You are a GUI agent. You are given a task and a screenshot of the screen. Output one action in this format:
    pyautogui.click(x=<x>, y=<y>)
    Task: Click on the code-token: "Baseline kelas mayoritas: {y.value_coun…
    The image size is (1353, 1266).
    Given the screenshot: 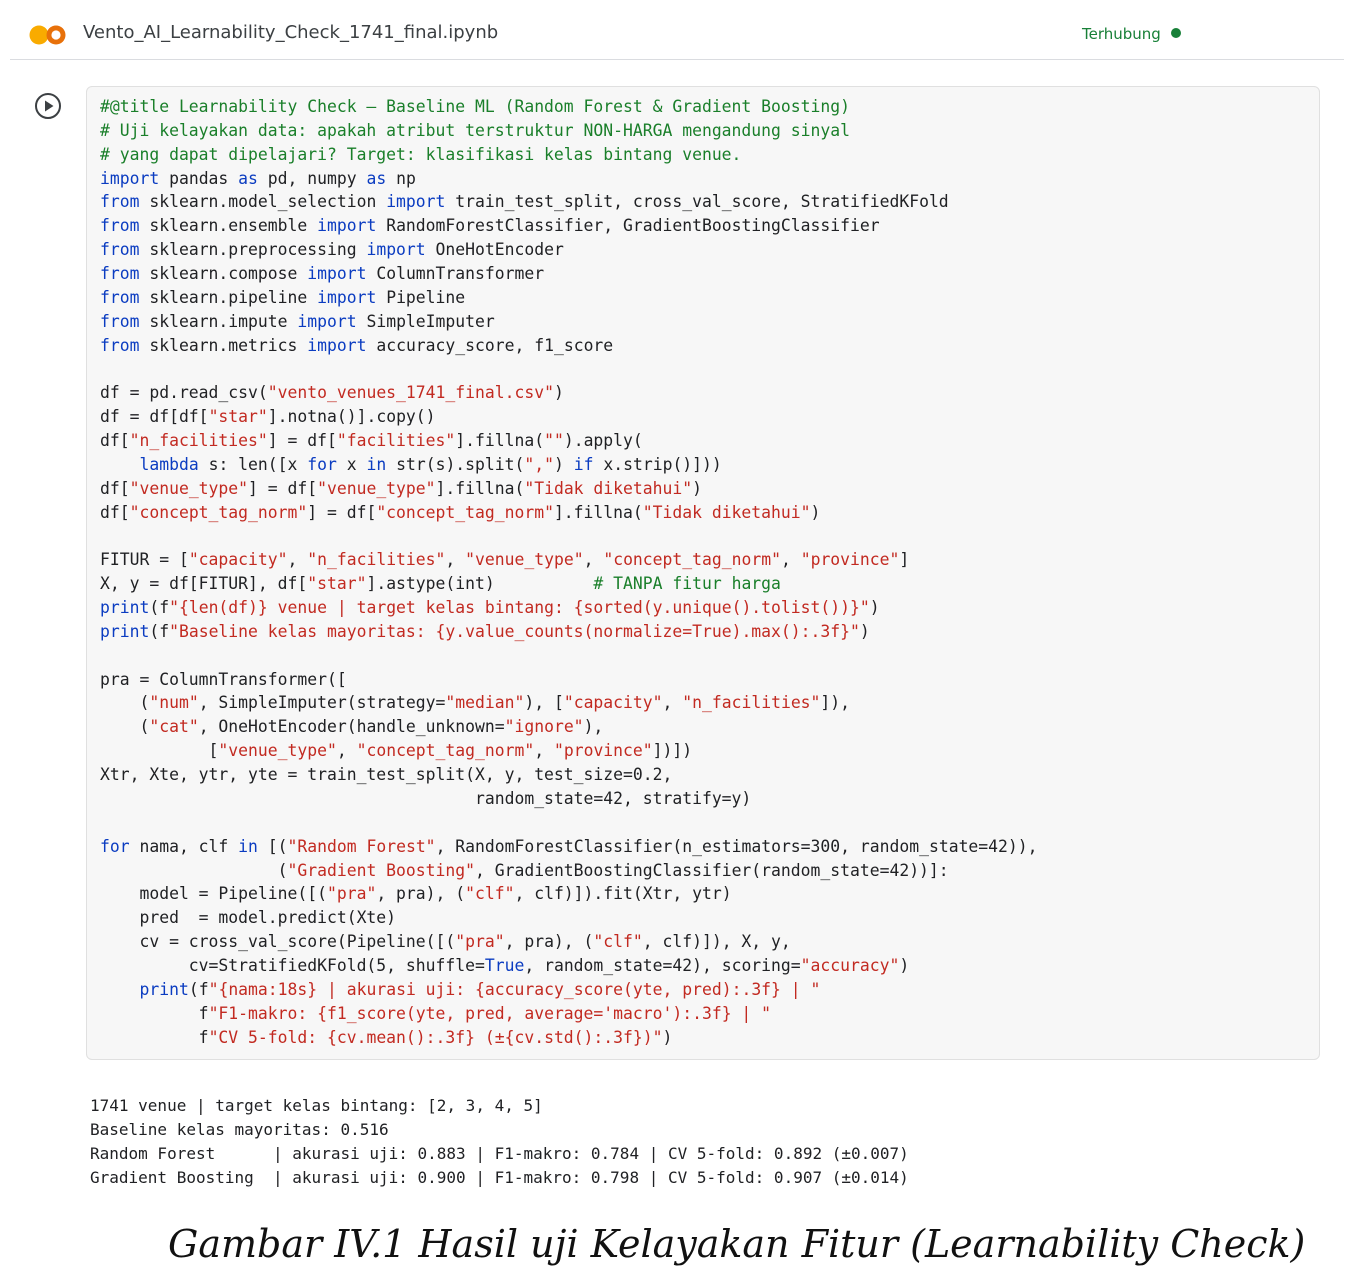 What is the action you would take?
    pyautogui.click(x=514, y=631)
    